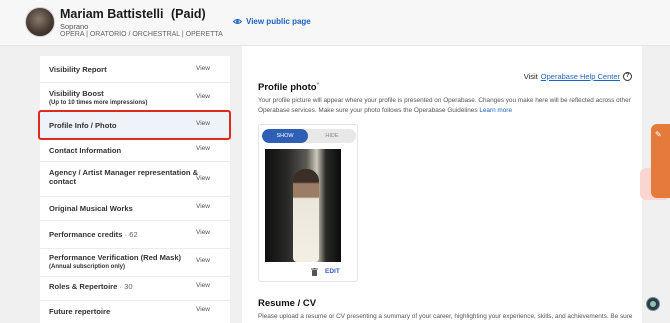 This screenshot has height=323, width=670. Describe the element at coordinates (78, 69) in the screenshot. I see `sidebar-item-label: Visibility Report` at that location.